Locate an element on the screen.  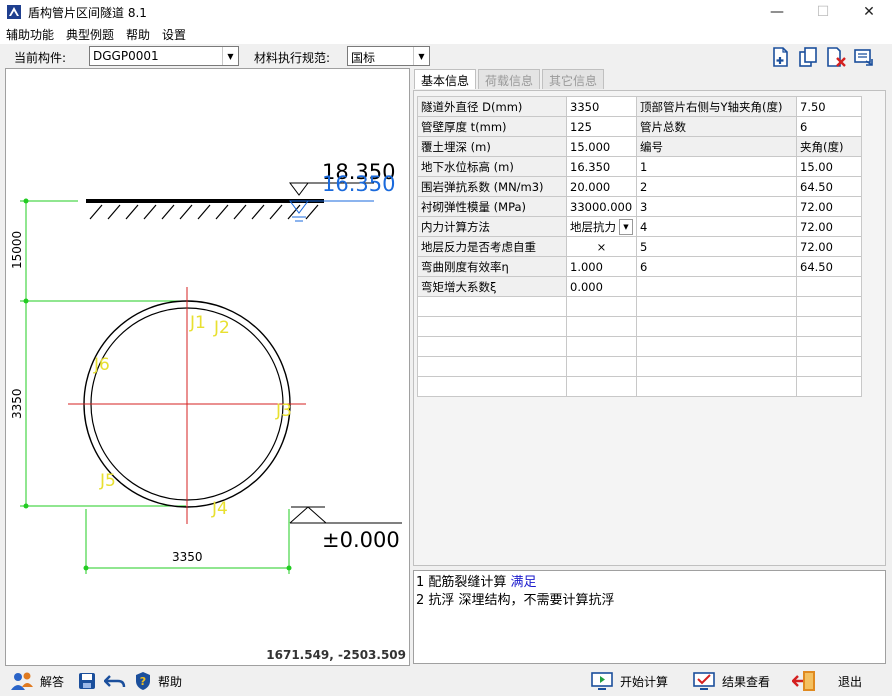
app-logo-icon is located at coordinates (14, 12).